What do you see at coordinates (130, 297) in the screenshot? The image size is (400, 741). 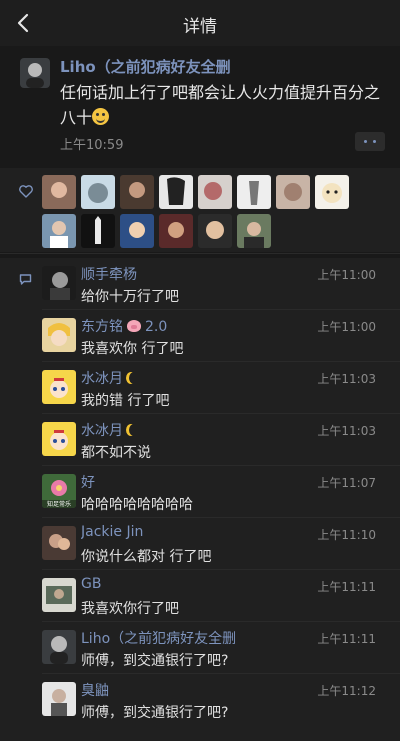 I see `comment-text: 给你十万行了吧` at bounding box center [130, 297].